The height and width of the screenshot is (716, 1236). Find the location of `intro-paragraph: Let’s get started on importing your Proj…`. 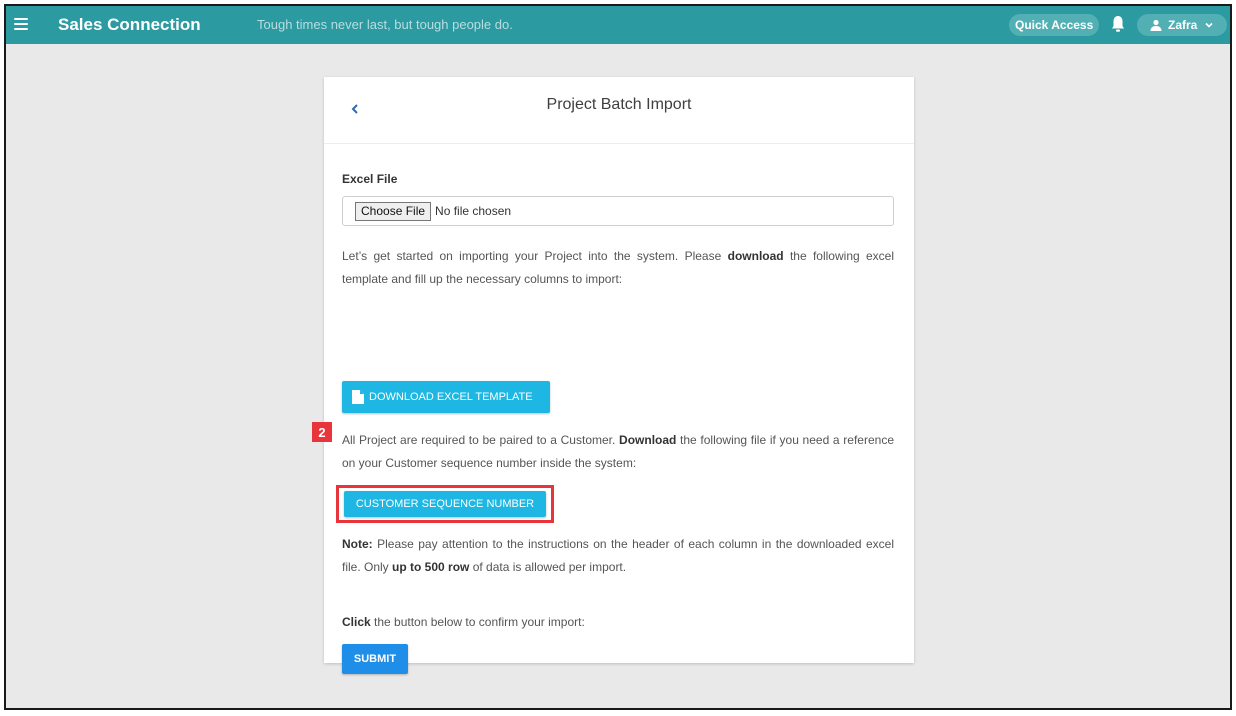

intro-paragraph: Let’s get started on importing your Proj… is located at coordinates (618, 267).